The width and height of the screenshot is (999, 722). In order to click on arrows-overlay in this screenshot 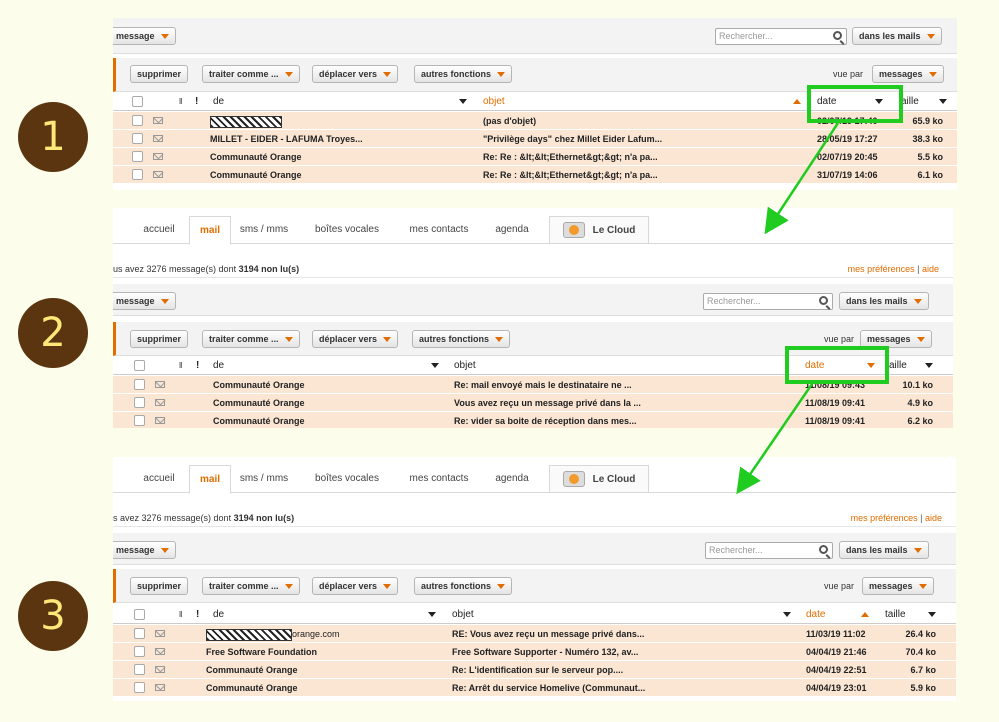, I will do `click(788, 308)`.